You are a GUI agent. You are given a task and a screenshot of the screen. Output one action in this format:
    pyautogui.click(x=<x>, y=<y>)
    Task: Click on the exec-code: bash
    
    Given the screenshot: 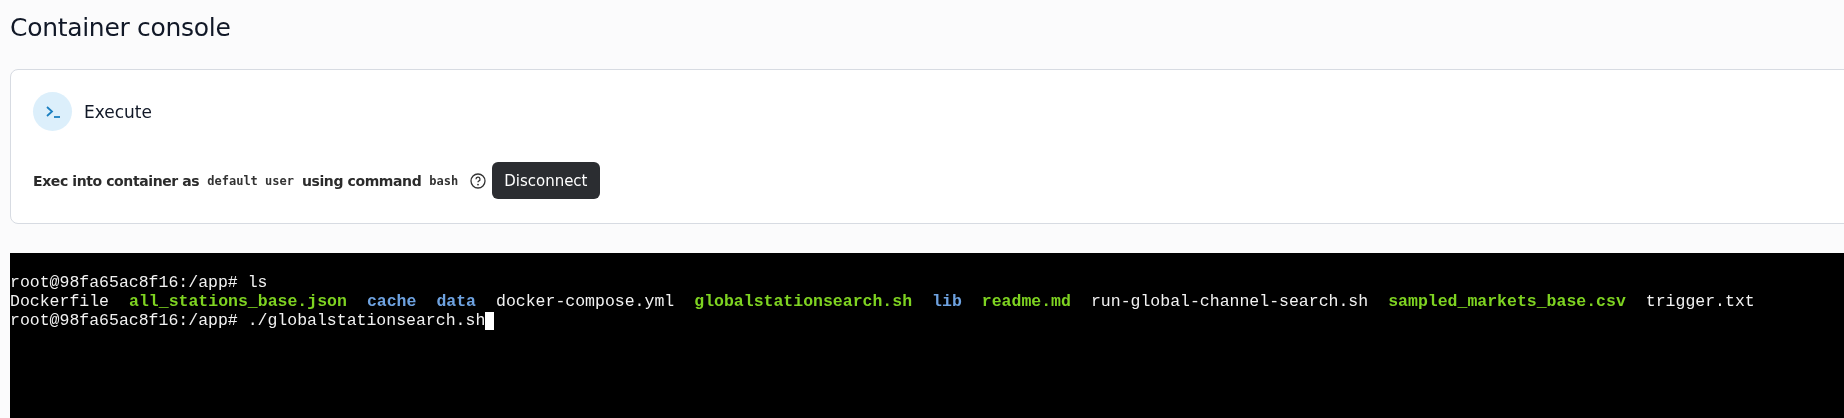 What is the action you would take?
    pyautogui.click(x=444, y=180)
    